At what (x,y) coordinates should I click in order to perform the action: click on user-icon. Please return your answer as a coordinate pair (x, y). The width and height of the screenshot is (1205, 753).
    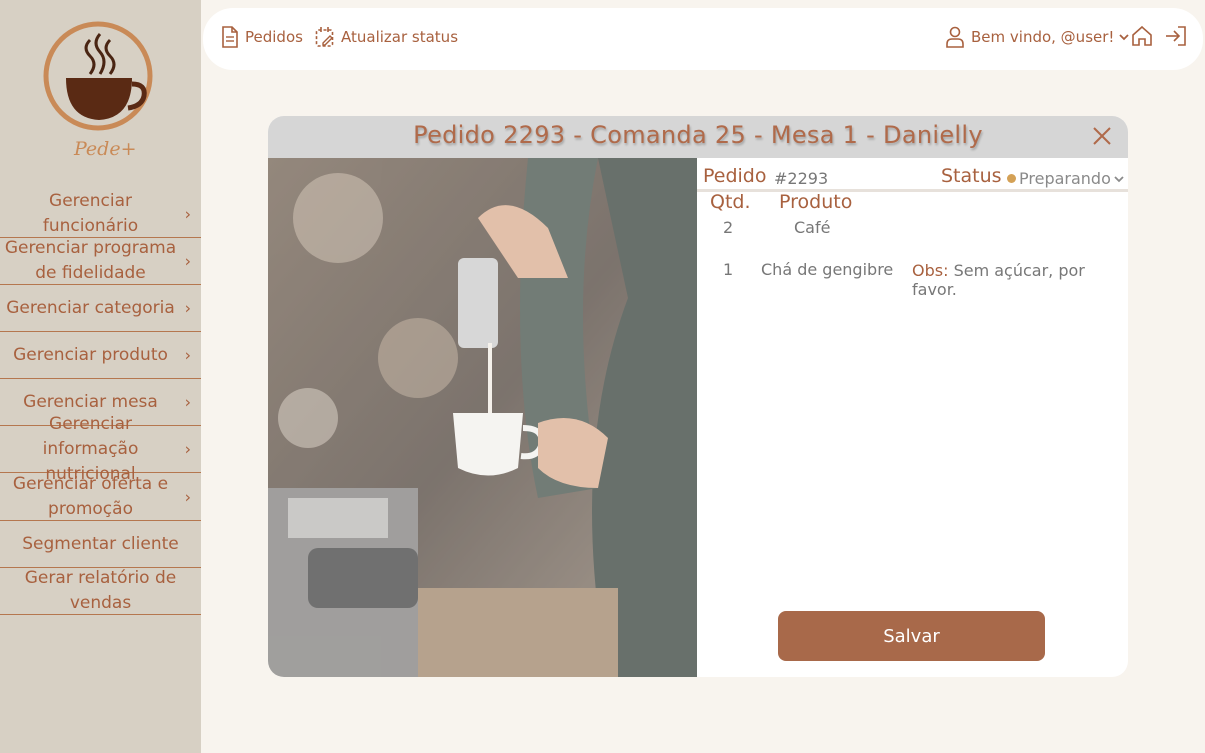
    Looking at the image, I should click on (955, 37).